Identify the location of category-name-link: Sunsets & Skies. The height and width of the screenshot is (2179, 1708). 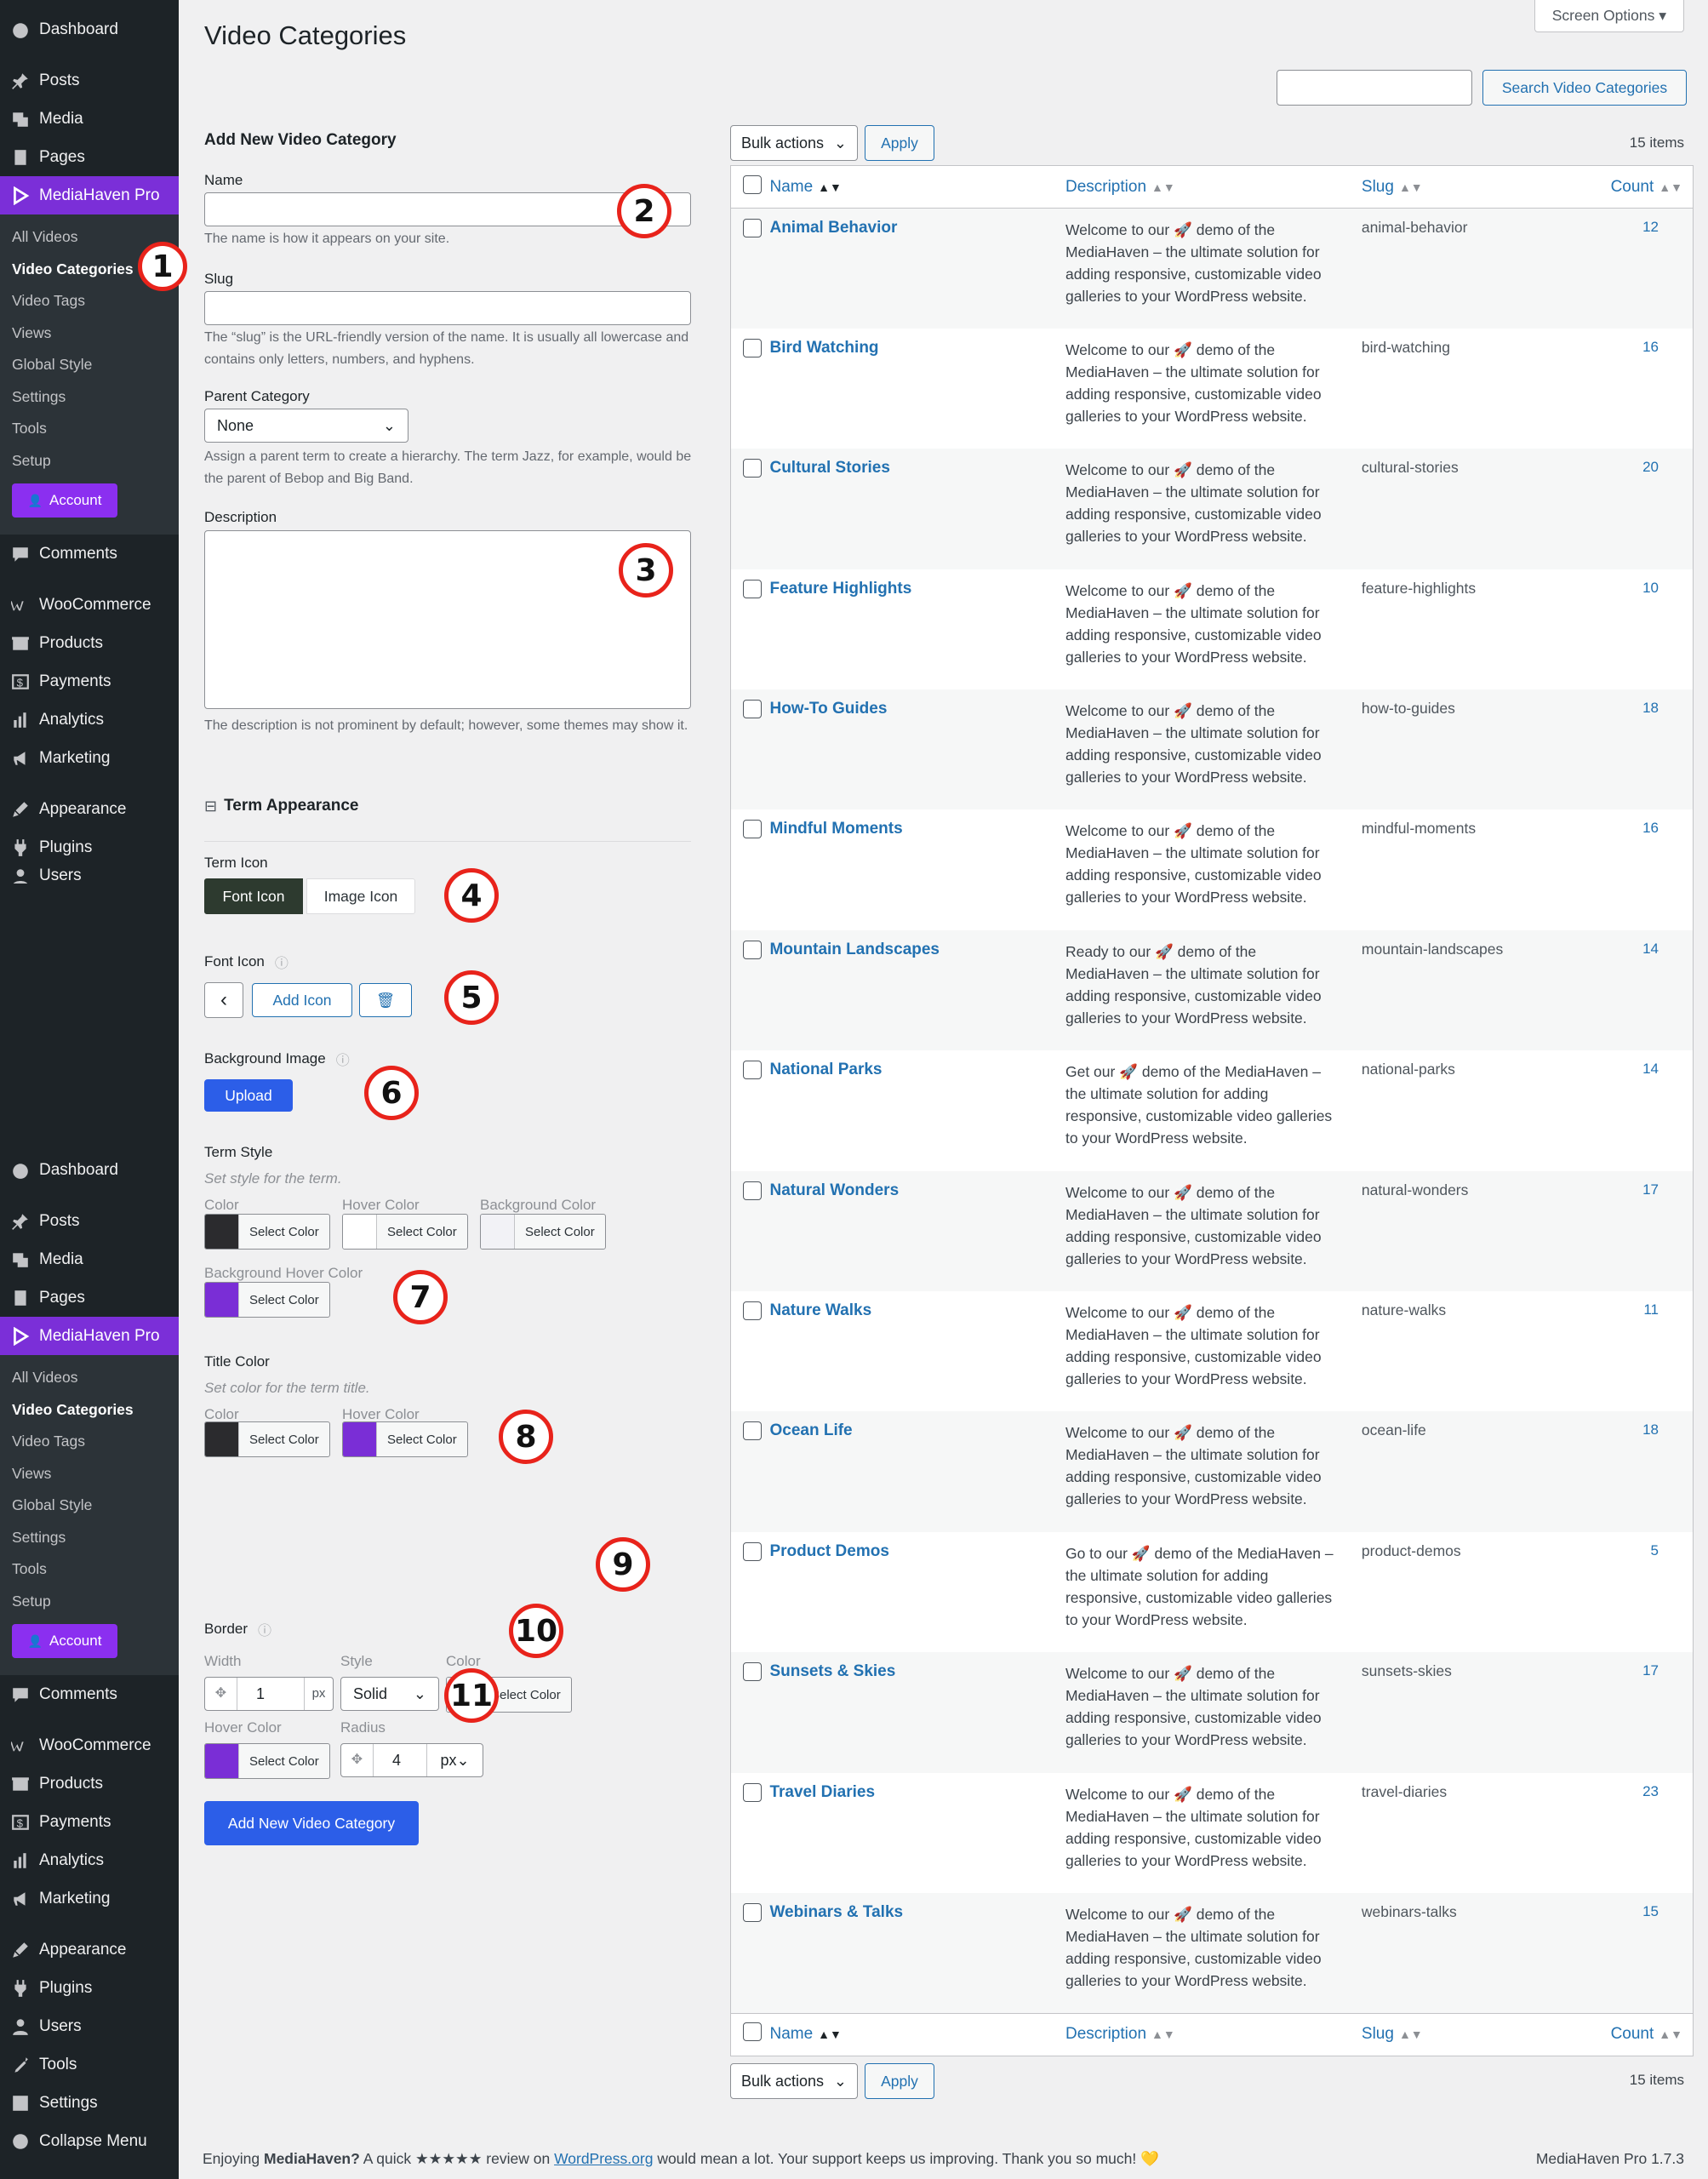
(832, 1671).